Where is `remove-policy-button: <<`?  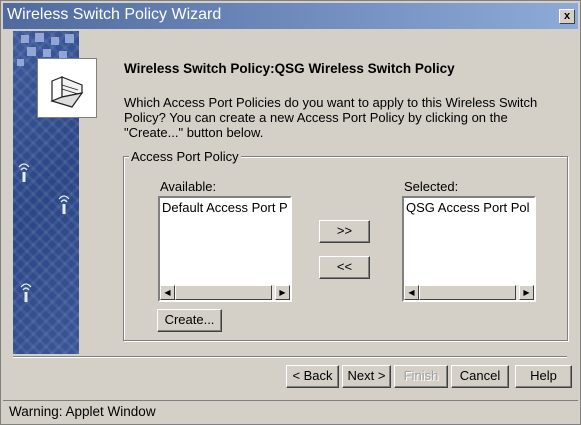
remove-policy-button: << is located at coordinates (344, 267).